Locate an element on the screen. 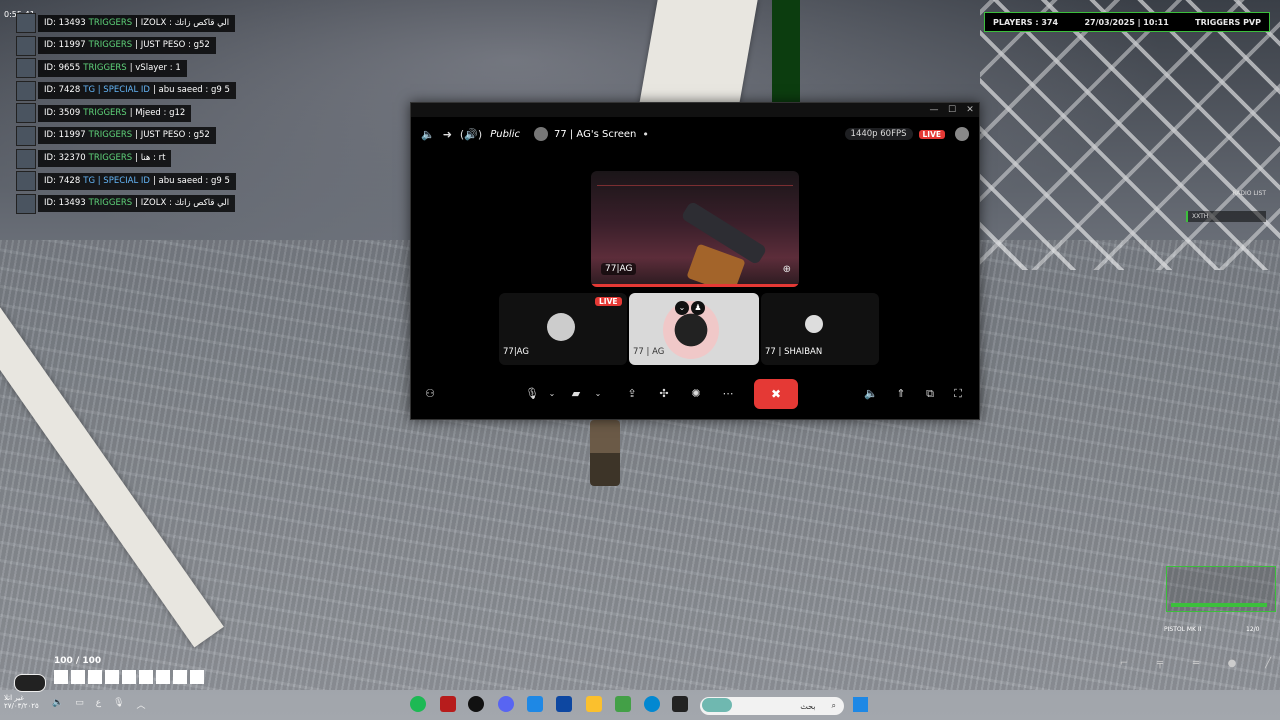 The image size is (1280, 720). calculator-icon is located at coordinates (564, 704).